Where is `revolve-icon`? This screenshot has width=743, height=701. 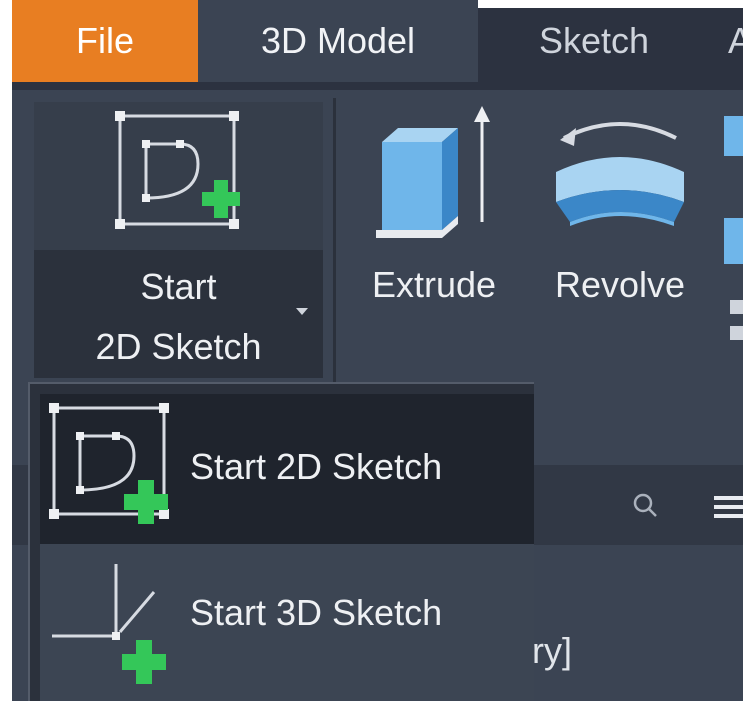
revolve-icon is located at coordinates (620, 174).